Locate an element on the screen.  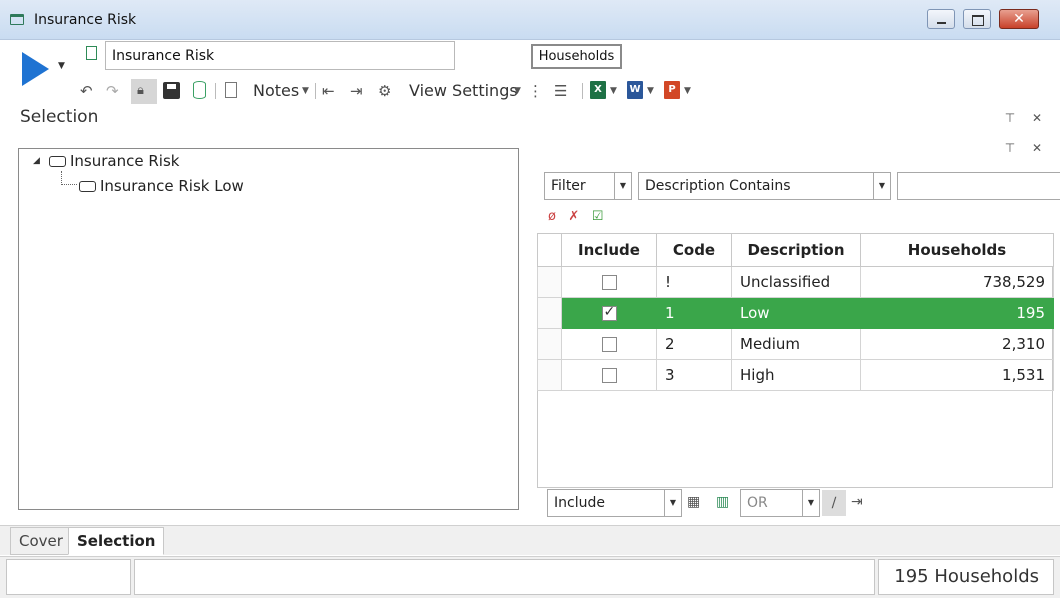
outdent-icon: ⇥ is located at coordinates (356, 91).